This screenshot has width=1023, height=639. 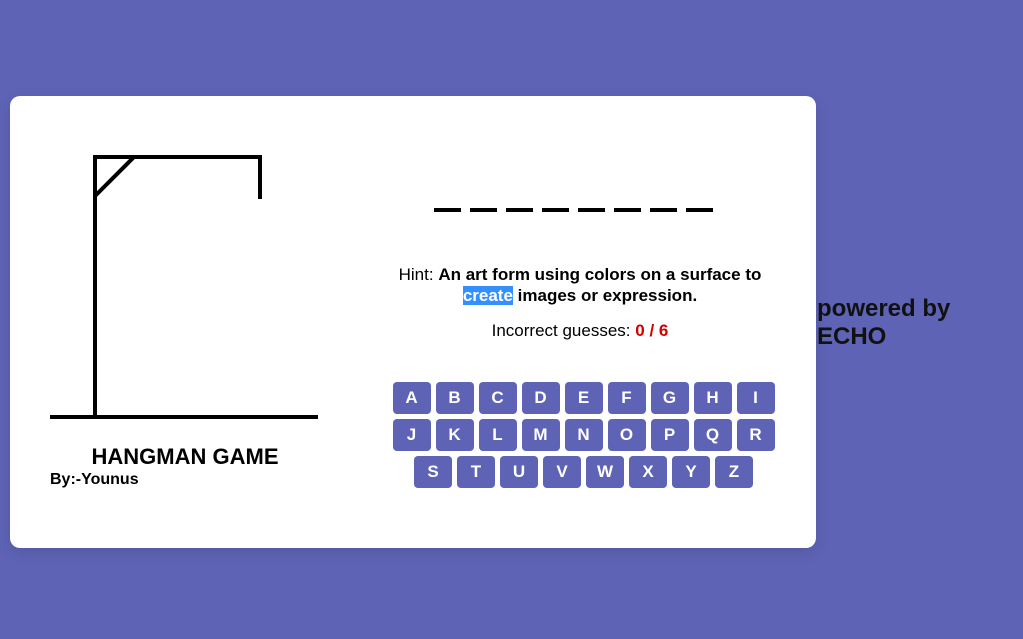 What do you see at coordinates (519, 472) in the screenshot?
I see `key-u-button: U` at bounding box center [519, 472].